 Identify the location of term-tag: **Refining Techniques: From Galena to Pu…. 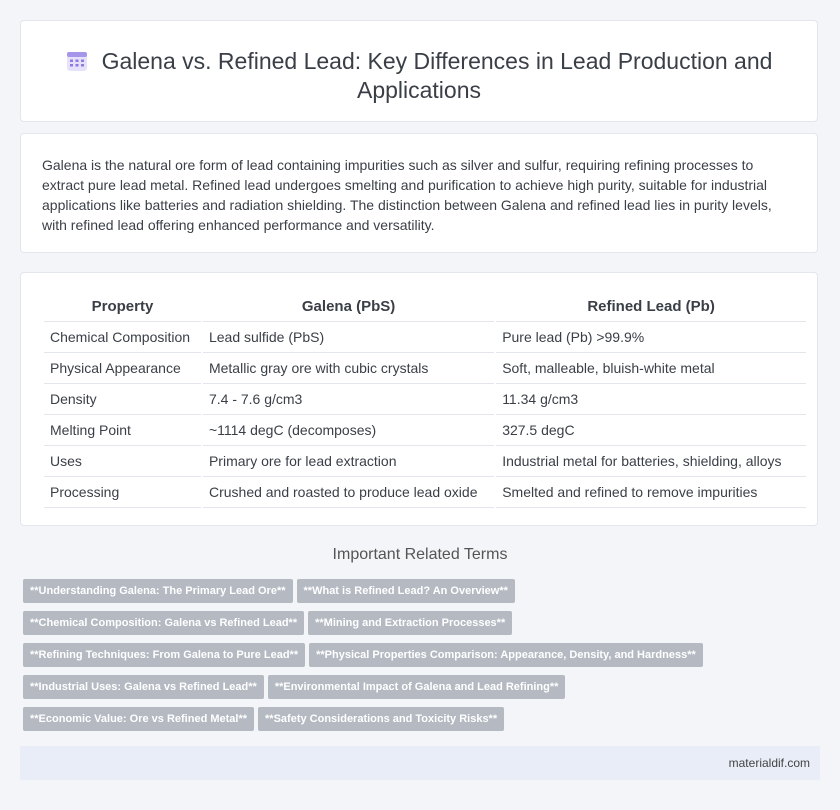
(164, 655).